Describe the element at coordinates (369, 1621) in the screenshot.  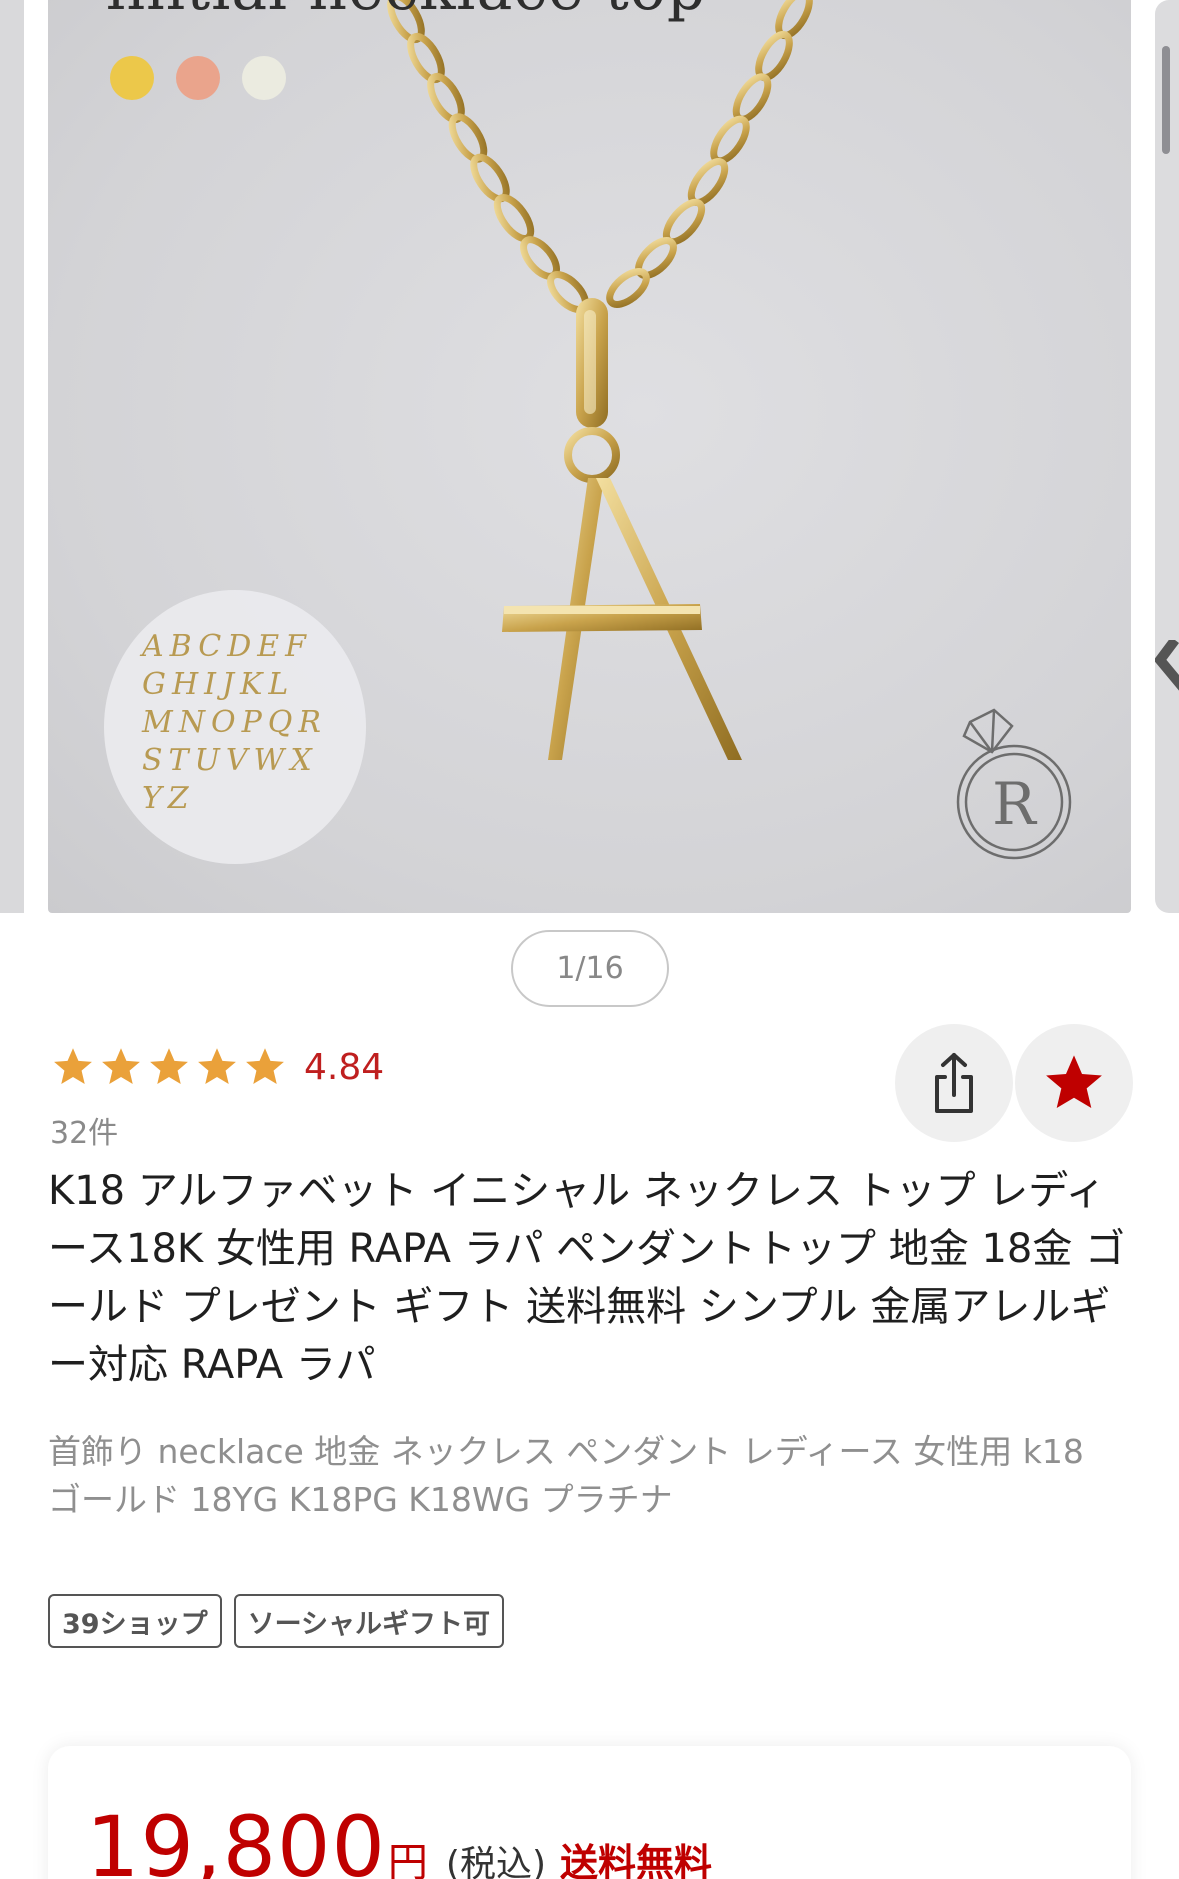
I see `tag-social-gift: ソーシャルギフト可` at that location.